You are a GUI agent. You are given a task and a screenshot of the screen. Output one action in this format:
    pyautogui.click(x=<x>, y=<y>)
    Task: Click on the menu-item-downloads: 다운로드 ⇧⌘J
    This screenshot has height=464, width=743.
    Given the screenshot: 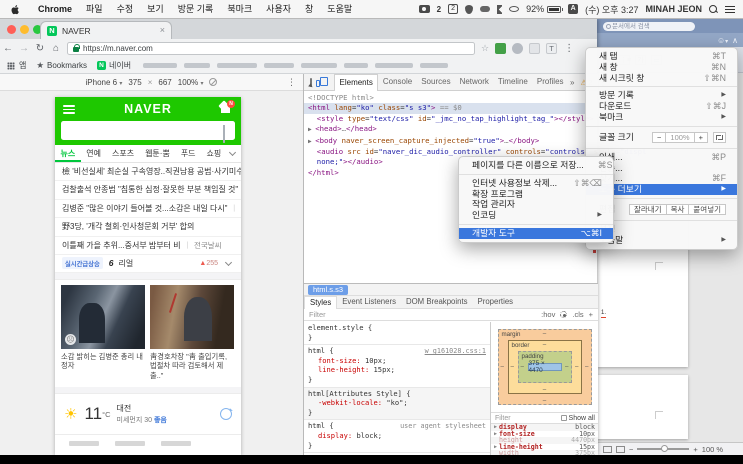 What is the action you would take?
    pyautogui.click(x=661, y=106)
    